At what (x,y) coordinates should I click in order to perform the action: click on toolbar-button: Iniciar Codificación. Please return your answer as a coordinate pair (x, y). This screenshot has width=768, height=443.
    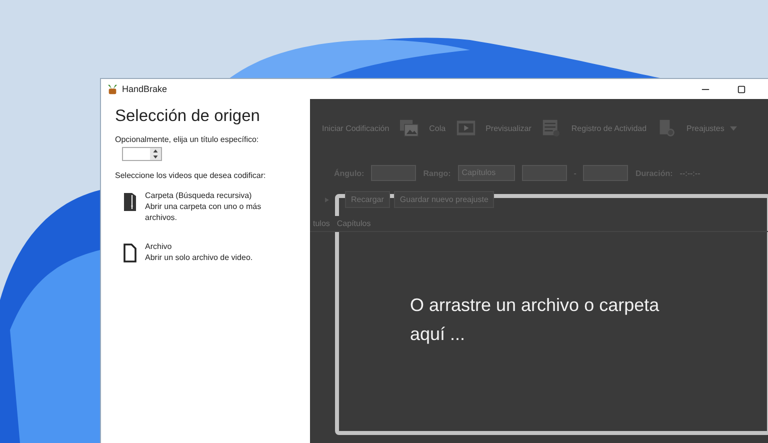
    Looking at the image, I should click on (356, 128).